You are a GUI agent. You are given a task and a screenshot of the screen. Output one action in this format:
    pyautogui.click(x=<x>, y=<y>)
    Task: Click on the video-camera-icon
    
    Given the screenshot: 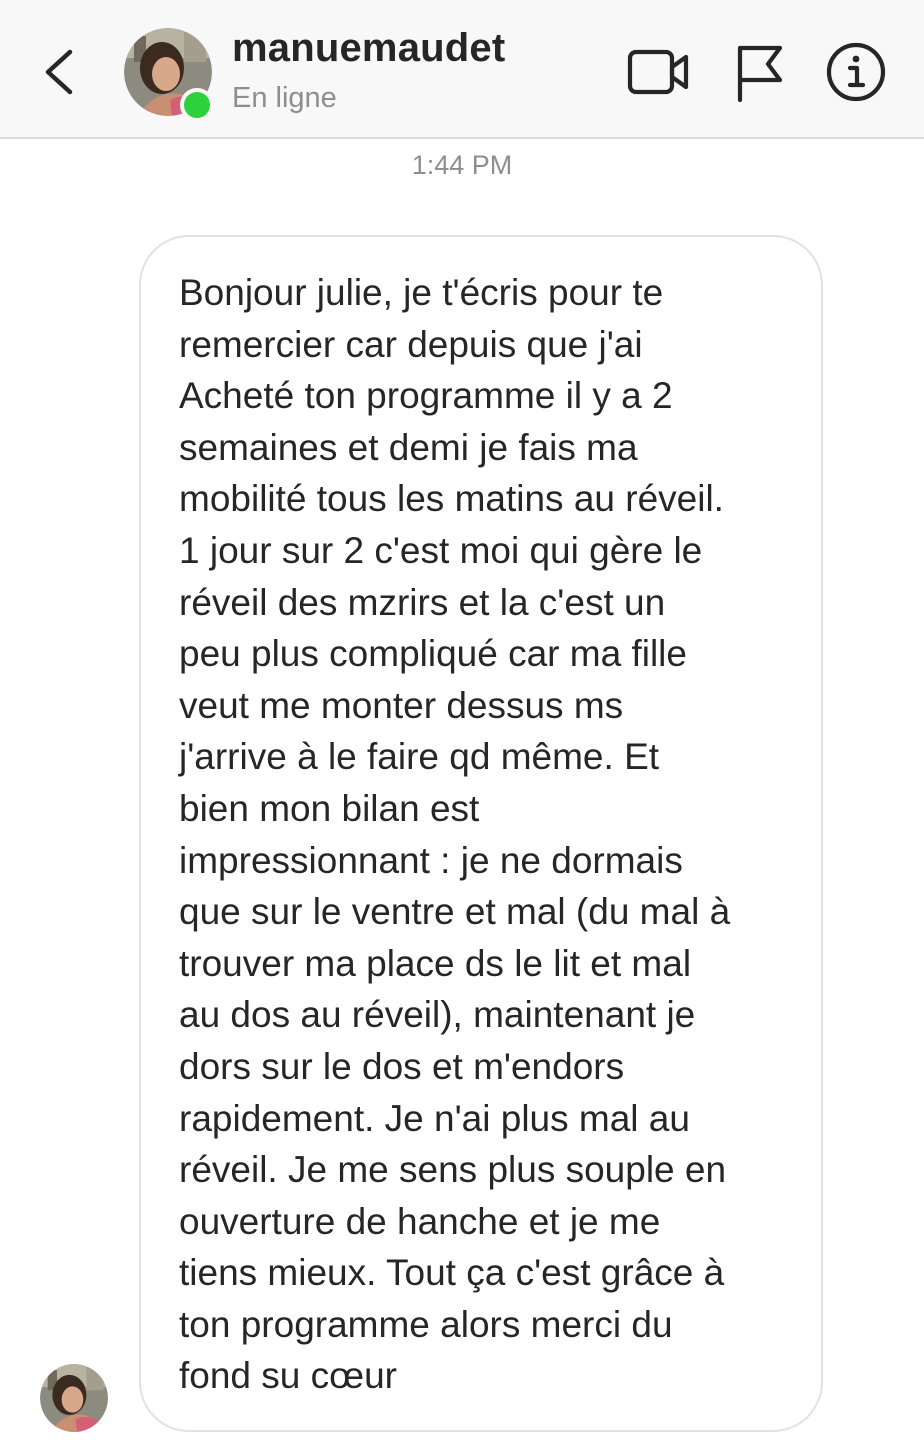 What is the action you would take?
    pyautogui.click(x=658, y=72)
    